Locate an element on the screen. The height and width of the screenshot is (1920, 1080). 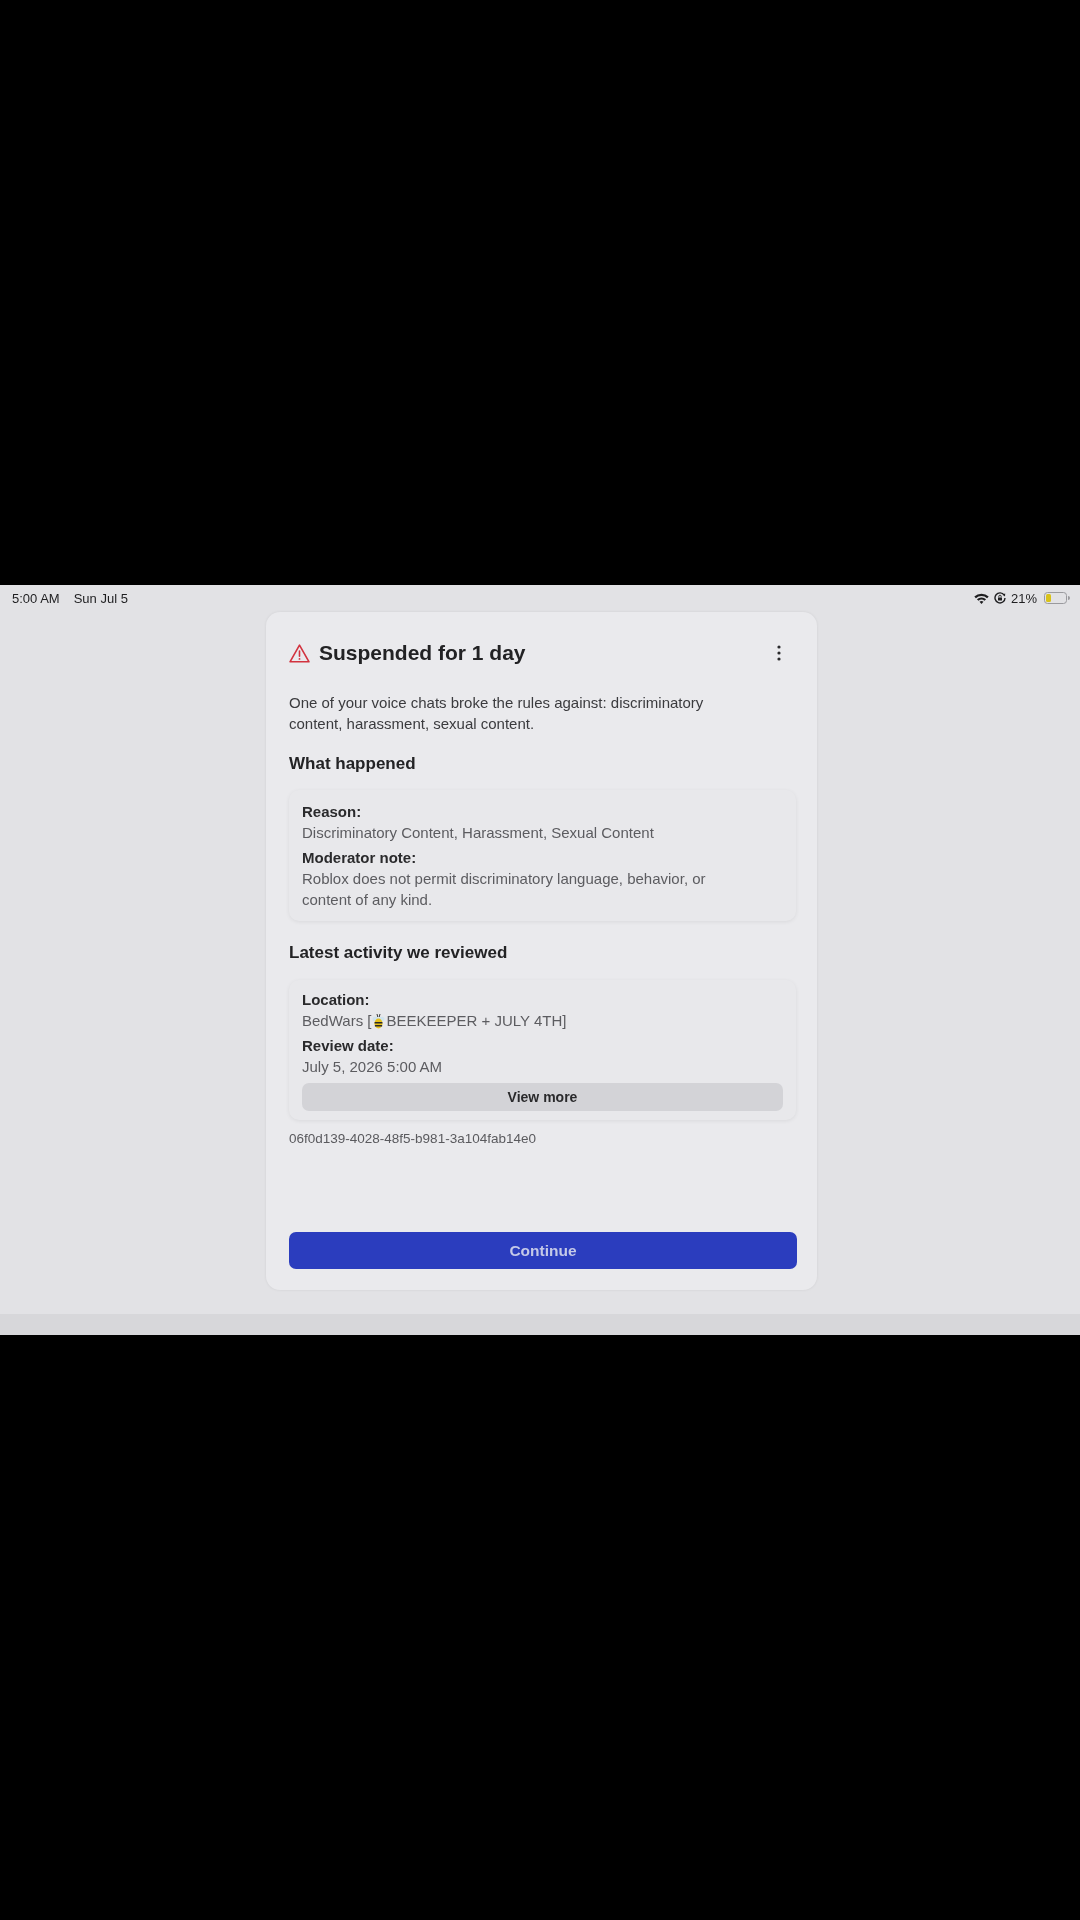
field-value: Discriminatory Content, Harassment, Sexual Content is located at coordinates (478, 833).